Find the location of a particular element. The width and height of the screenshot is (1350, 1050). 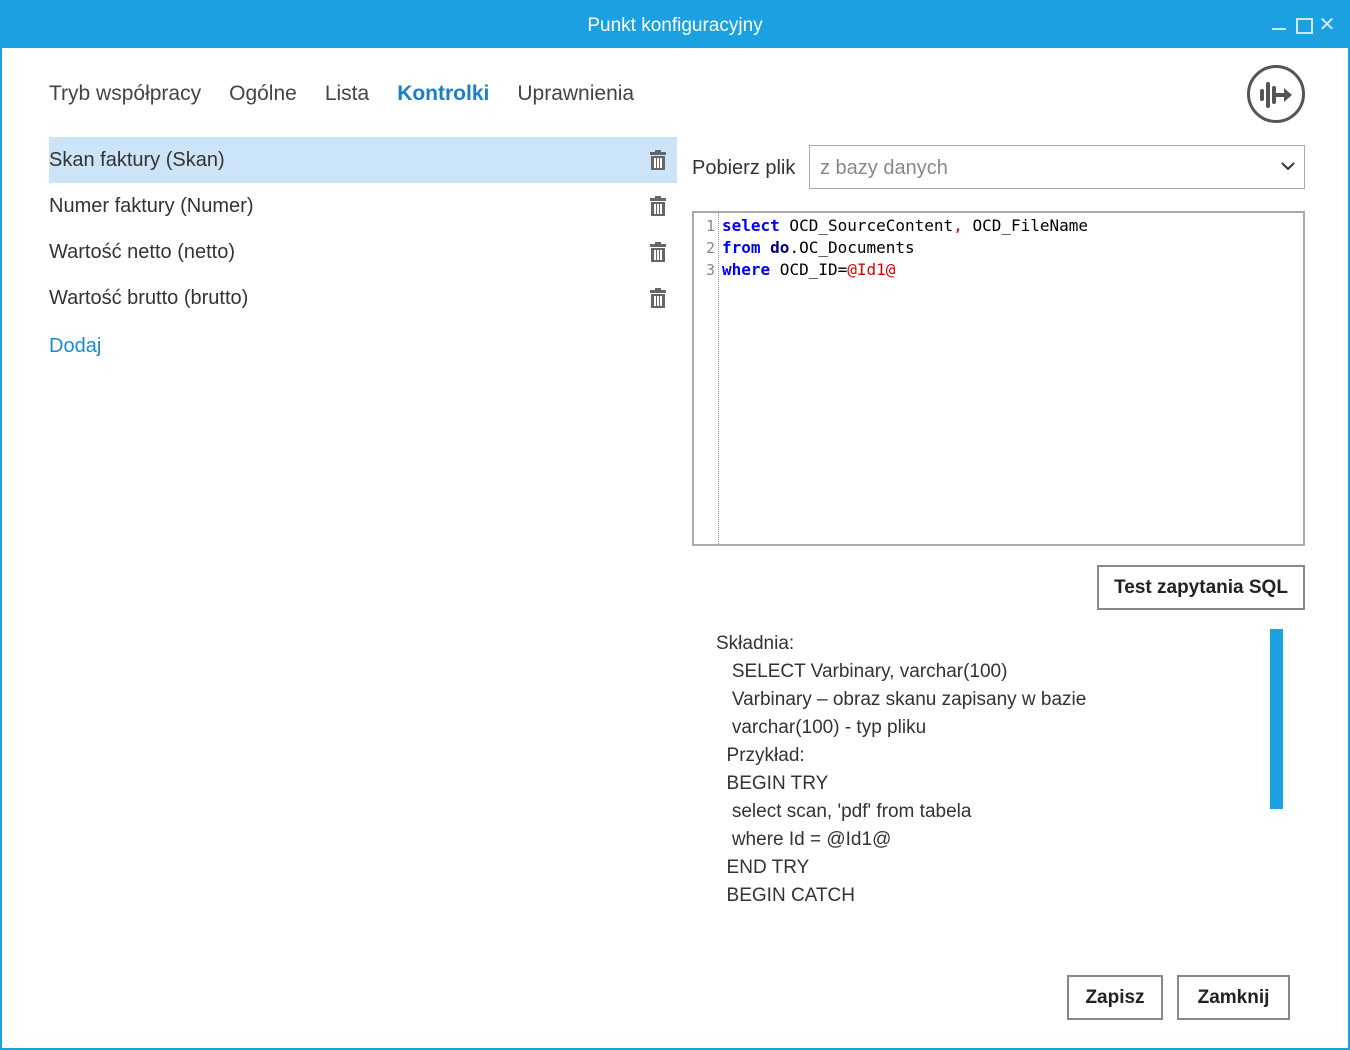

list-item: Wartość brutto (brutto) is located at coordinates (363, 298).